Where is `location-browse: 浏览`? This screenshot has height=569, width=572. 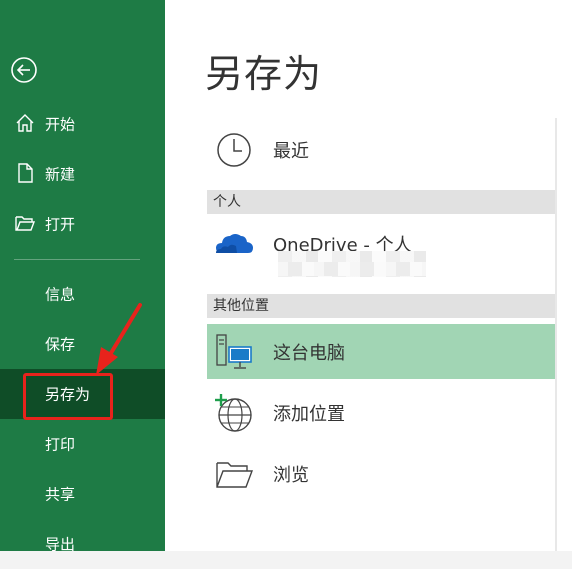
location-browse: 浏览 is located at coordinates (381, 473).